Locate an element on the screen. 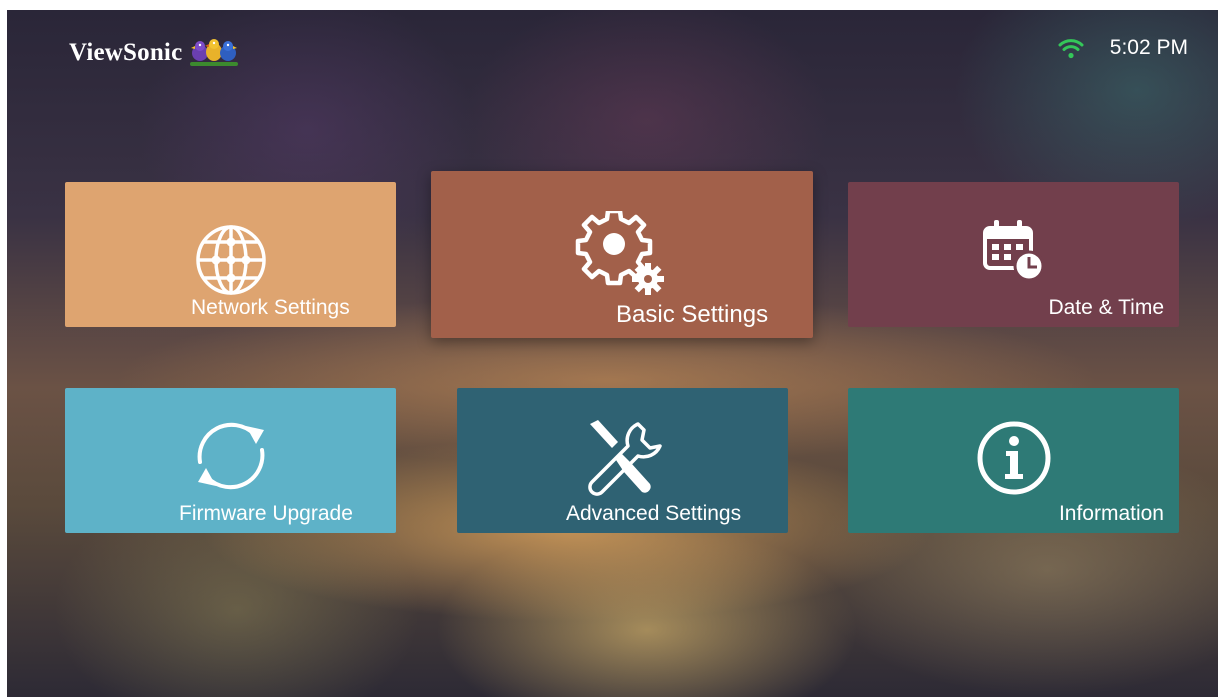  tile-label: Information is located at coordinates (1111, 513).